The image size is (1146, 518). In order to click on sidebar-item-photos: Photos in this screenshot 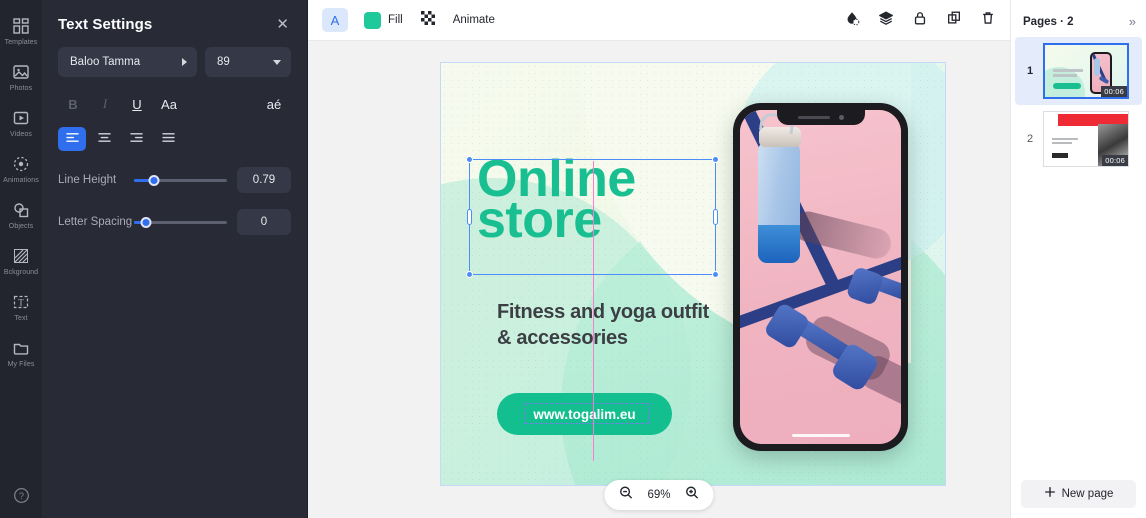, I will do `click(21, 77)`.